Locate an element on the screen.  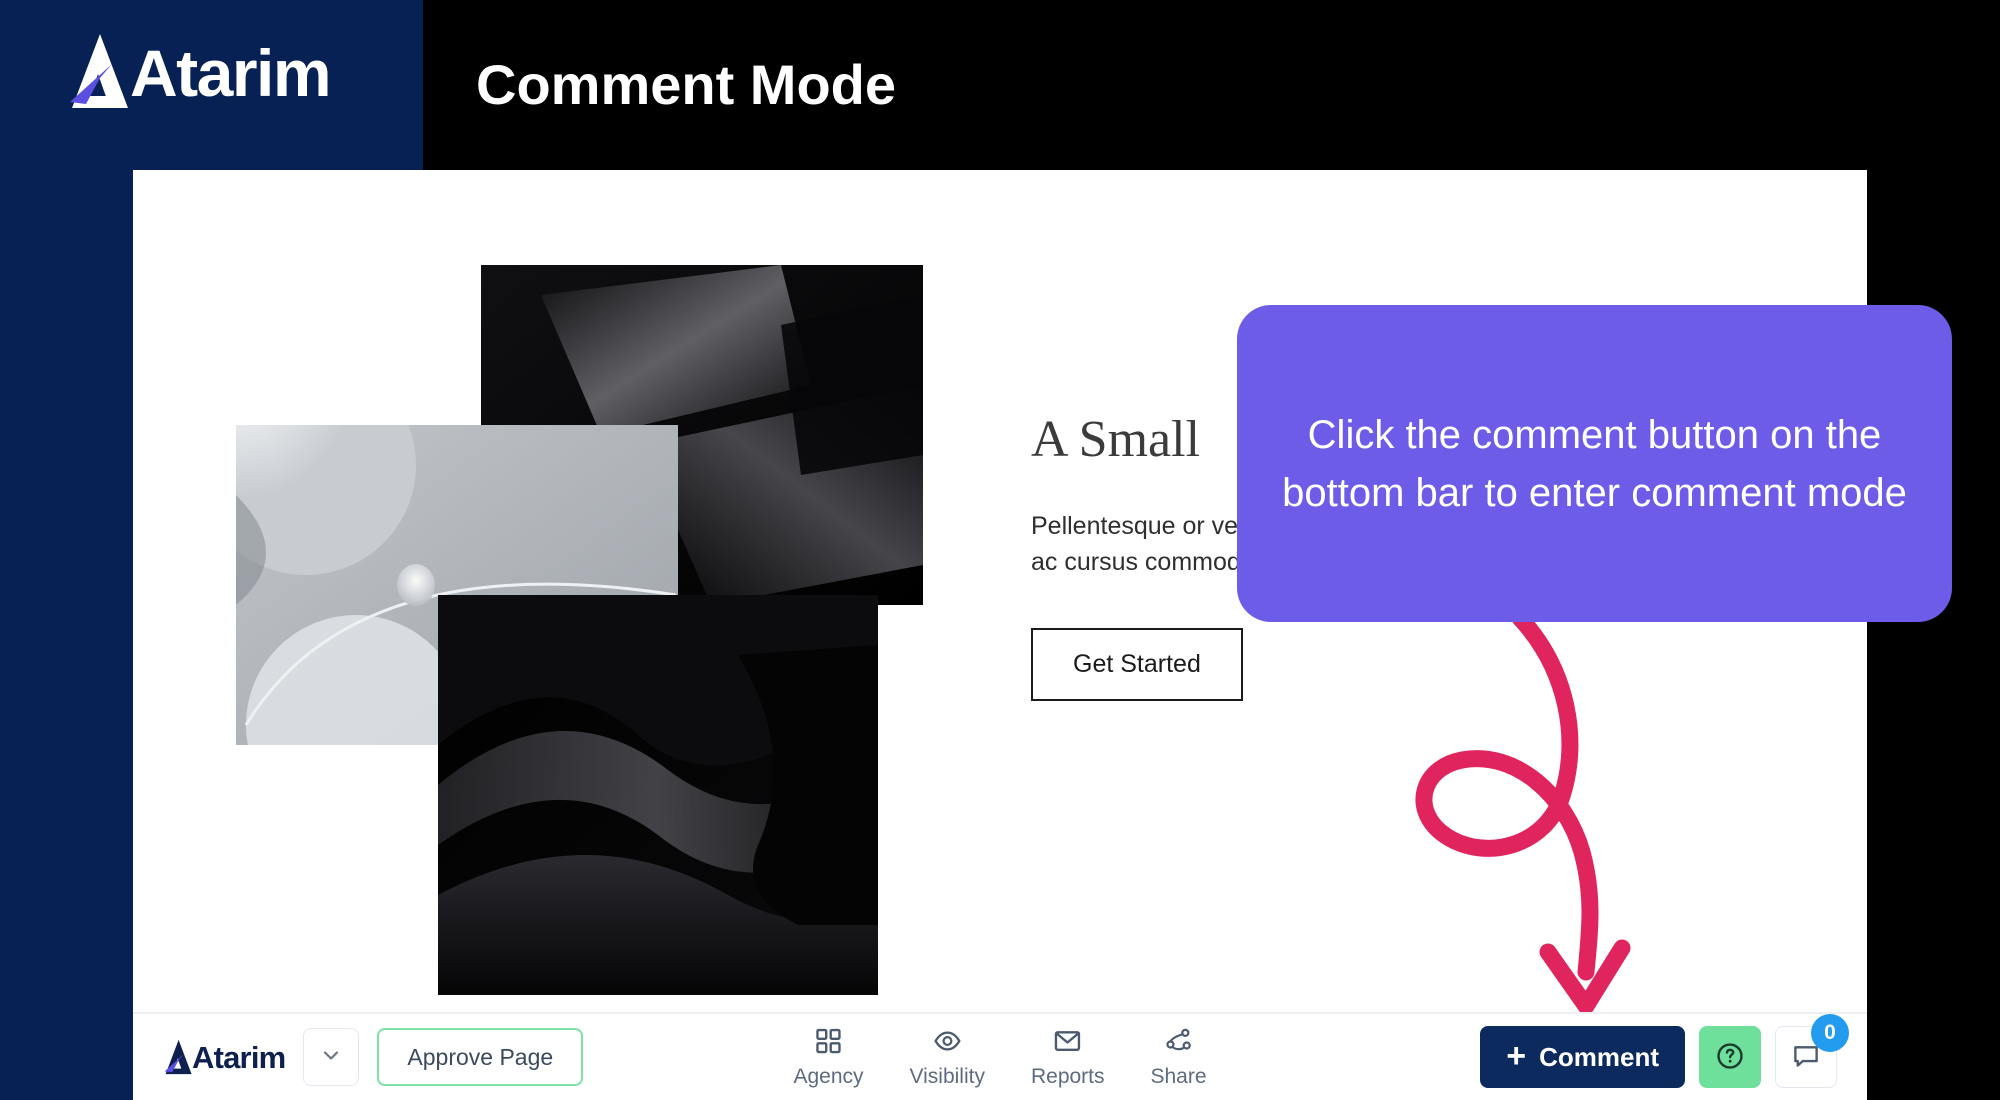
tool-share-label: Share is located at coordinates (1178, 1076).